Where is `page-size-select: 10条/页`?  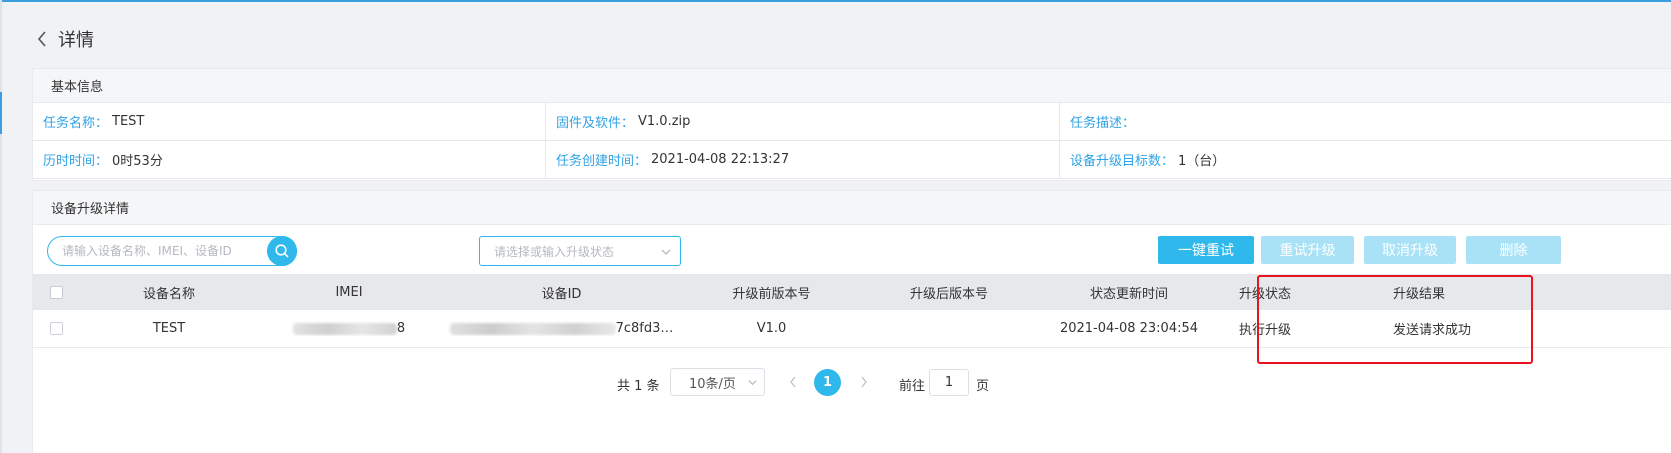
page-size-select: 10条/页 is located at coordinates (717, 382).